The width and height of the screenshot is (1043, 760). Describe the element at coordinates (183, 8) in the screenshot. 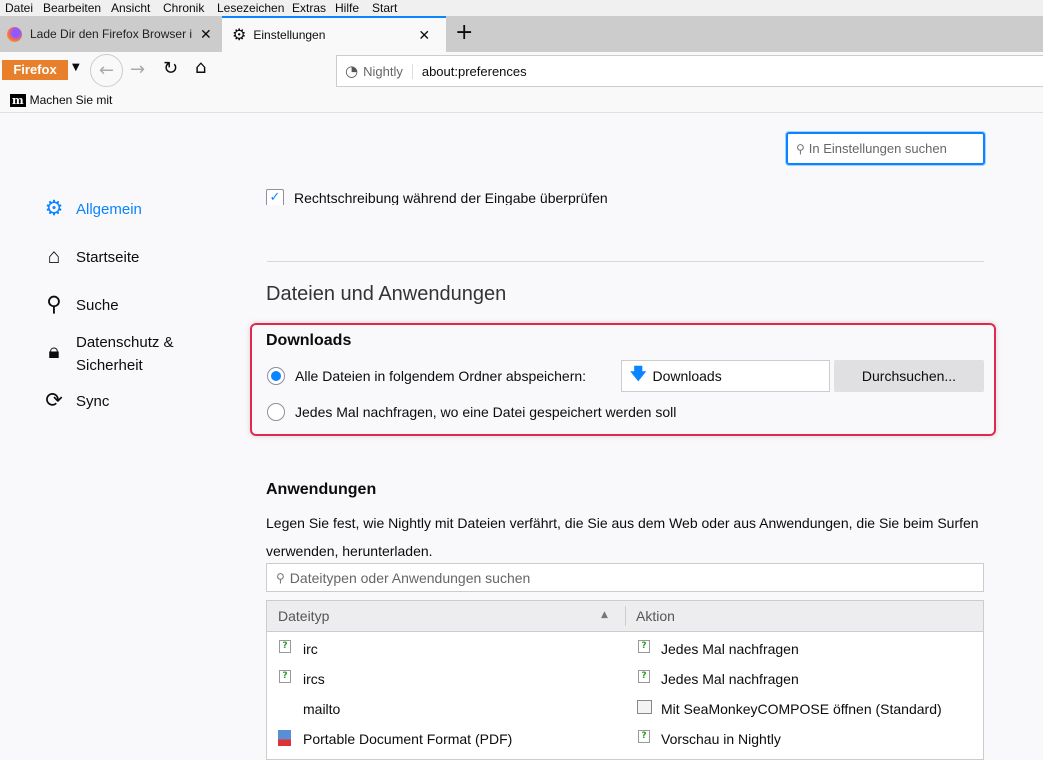

I see `menu-chronik: Chronik` at that location.